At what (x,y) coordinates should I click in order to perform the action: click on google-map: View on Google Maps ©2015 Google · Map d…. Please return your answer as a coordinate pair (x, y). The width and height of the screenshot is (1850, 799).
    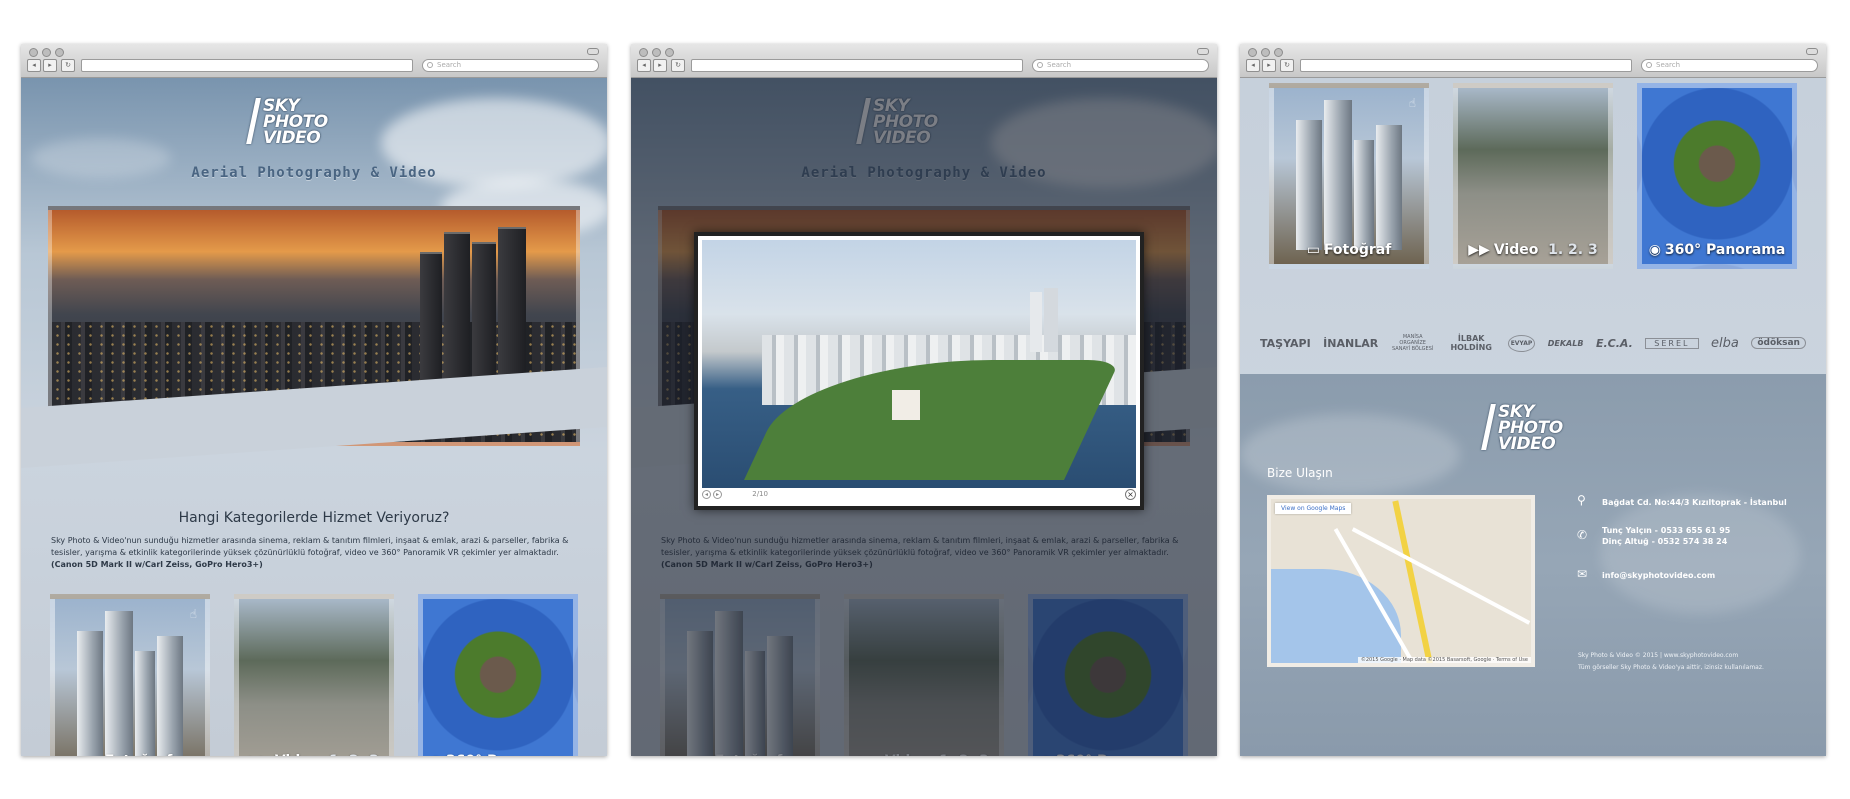
    Looking at the image, I should click on (1401, 581).